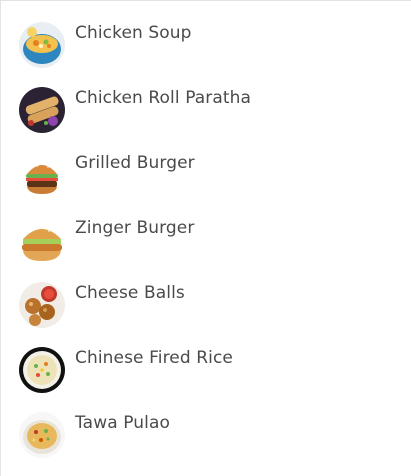 Image resolution: width=411 pixels, height=476 pixels. What do you see at coordinates (42, 45) in the screenshot?
I see `soup-bowl-icon` at bounding box center [42, 45].